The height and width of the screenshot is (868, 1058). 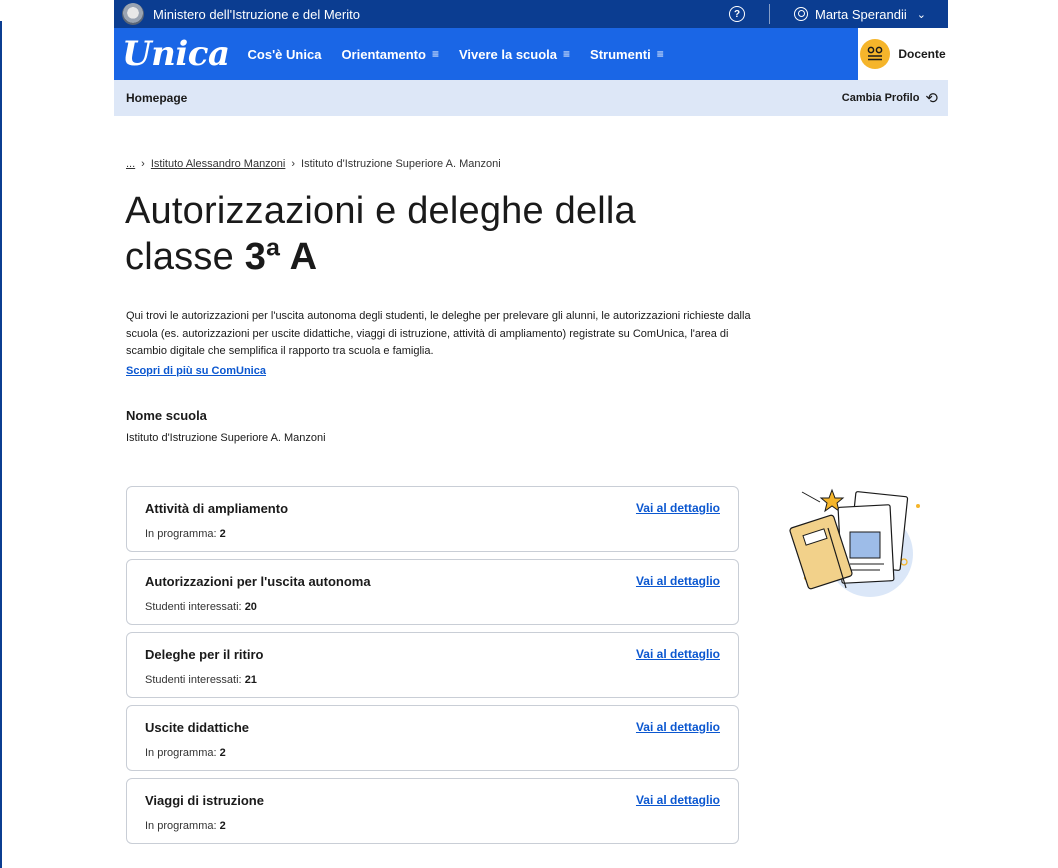 What do you see at coordinates (166, 415) in the screenshot?
I see `school-label: Nome scuola` at bounding box center [166, 415].